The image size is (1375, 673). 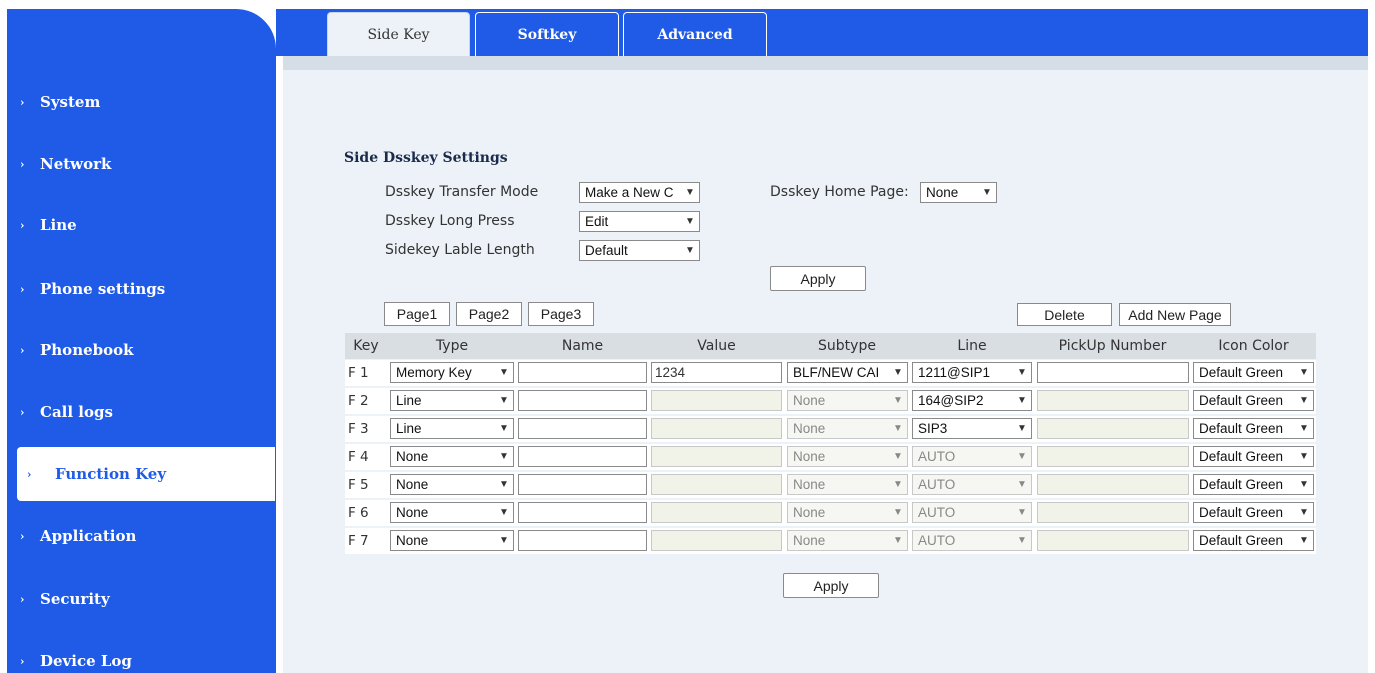 I want to click on sidebar-item-label: Phonebook, so click(x=87, y=350).